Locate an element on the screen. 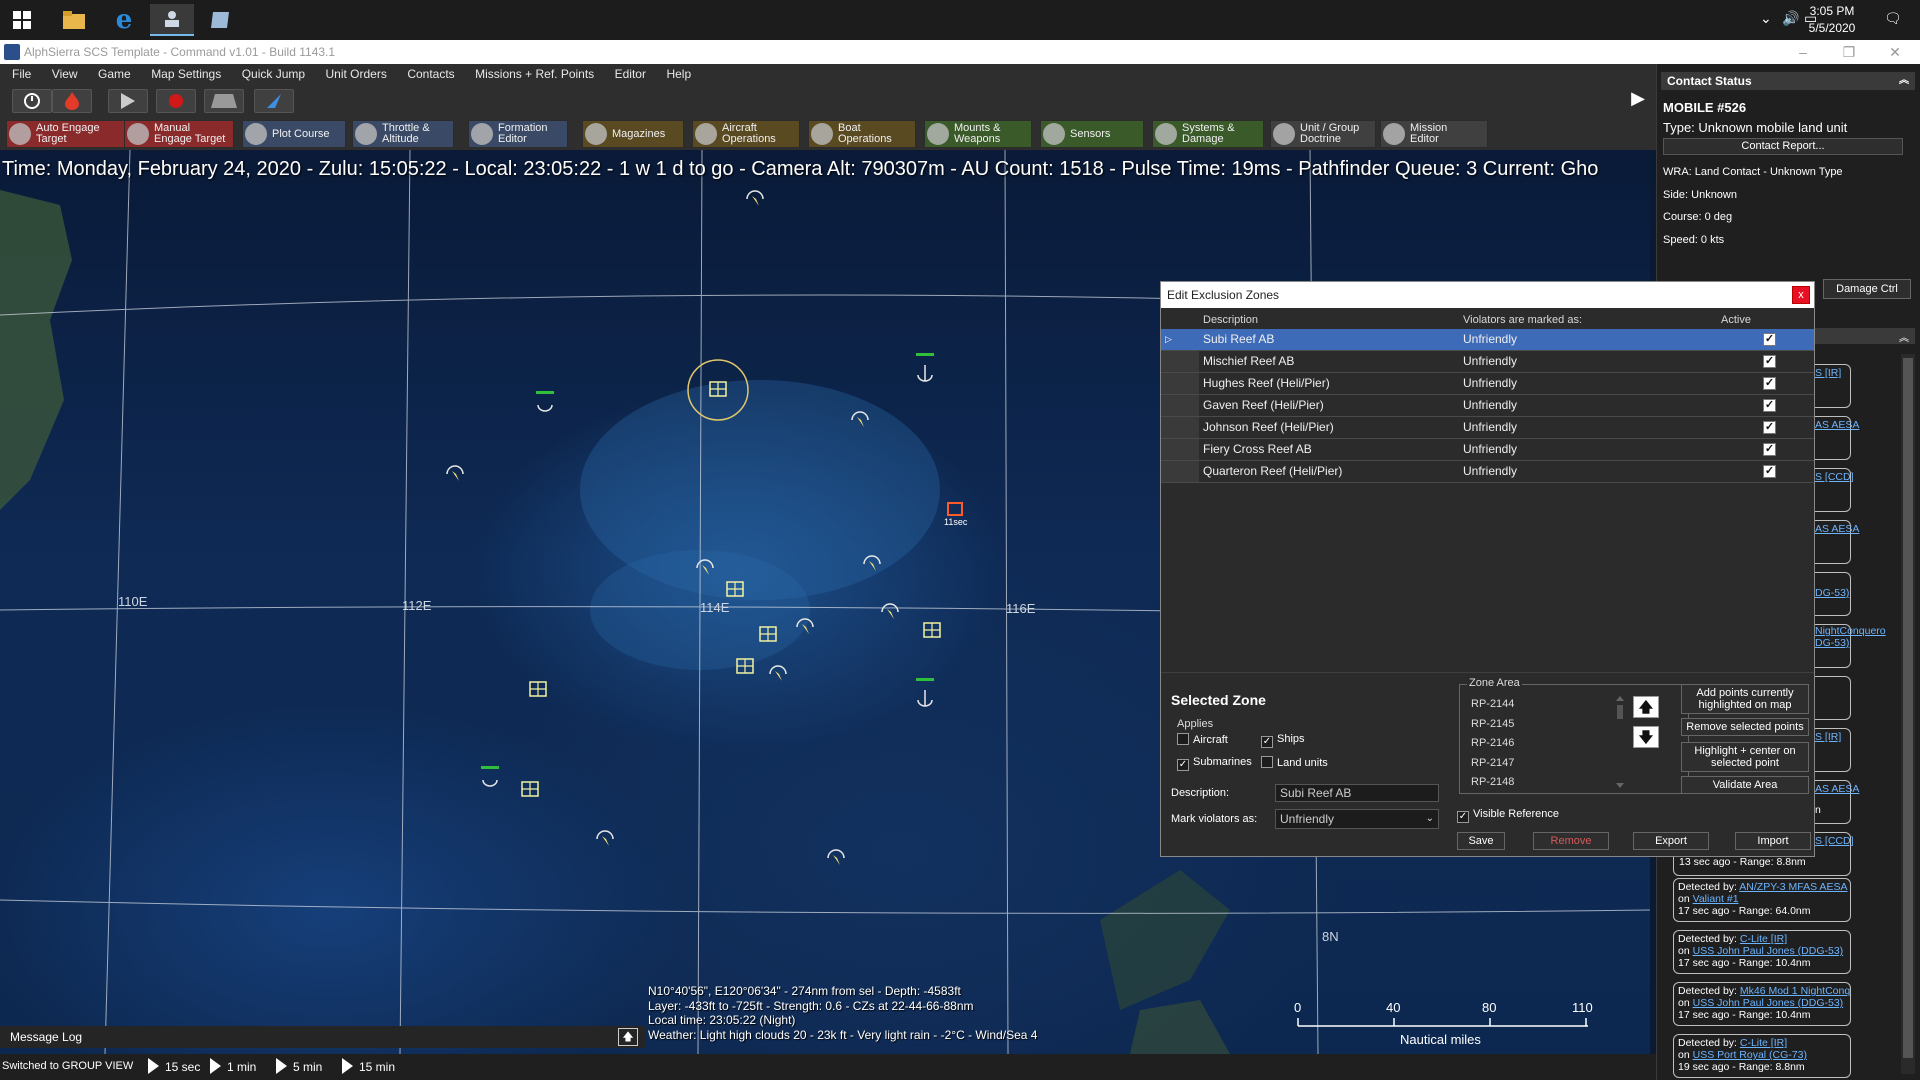 The image size is (1920, 1080). detection-sensor-link: Mk46 Mod 1 NightConquero is located at coordinates (1795, 991).